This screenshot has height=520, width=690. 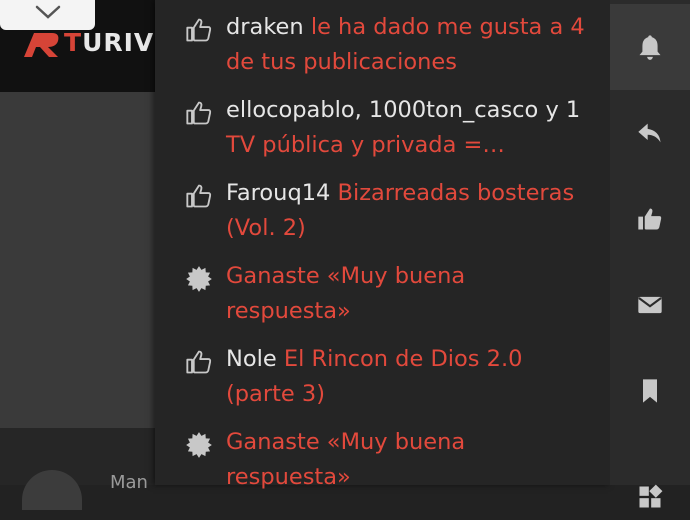 I want to click on chevron-down-icon, so click(x=48, y=12).